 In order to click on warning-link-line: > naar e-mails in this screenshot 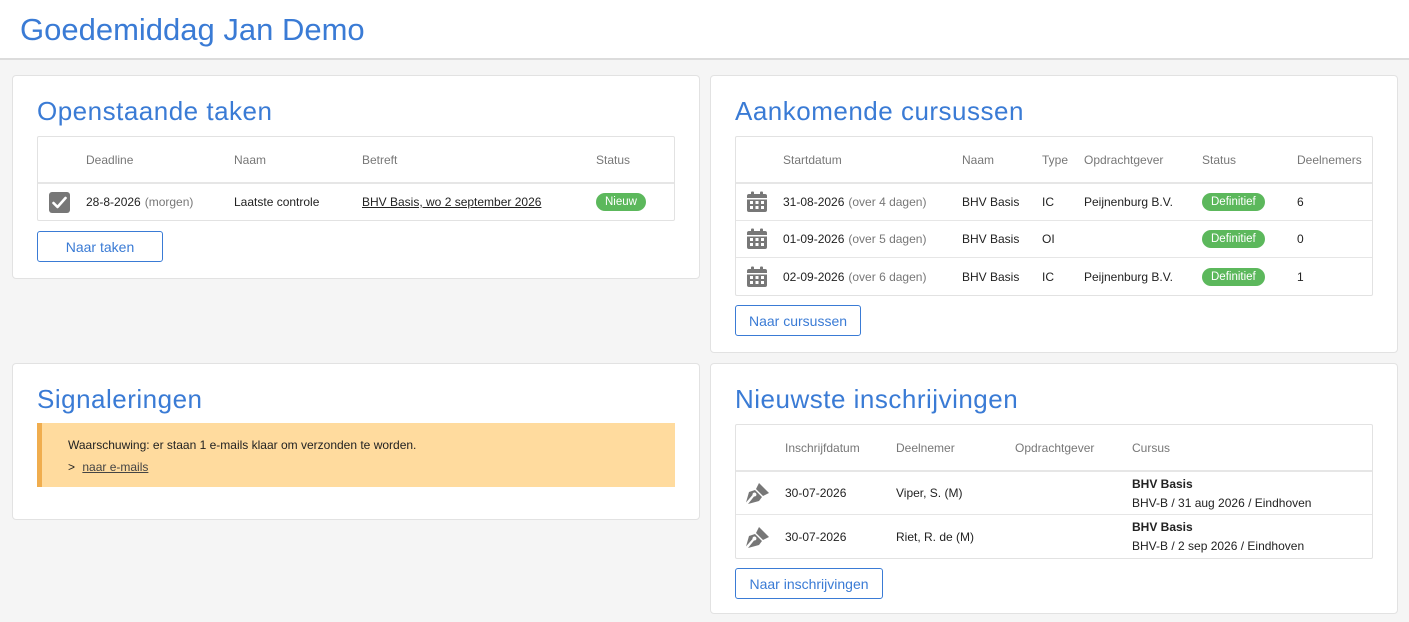, I will do `click(108, 467)`.